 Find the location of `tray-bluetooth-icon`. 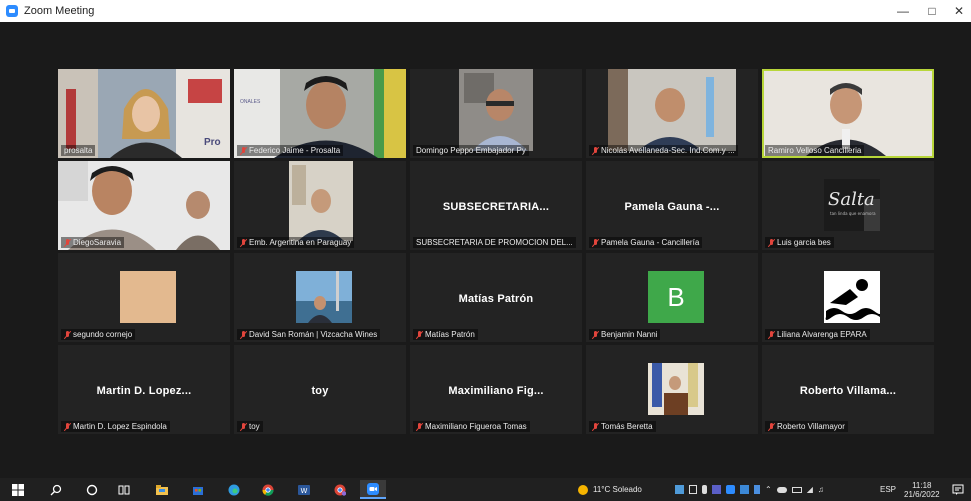

tray-bluetooth-icon is located at coordinates (757, 489).